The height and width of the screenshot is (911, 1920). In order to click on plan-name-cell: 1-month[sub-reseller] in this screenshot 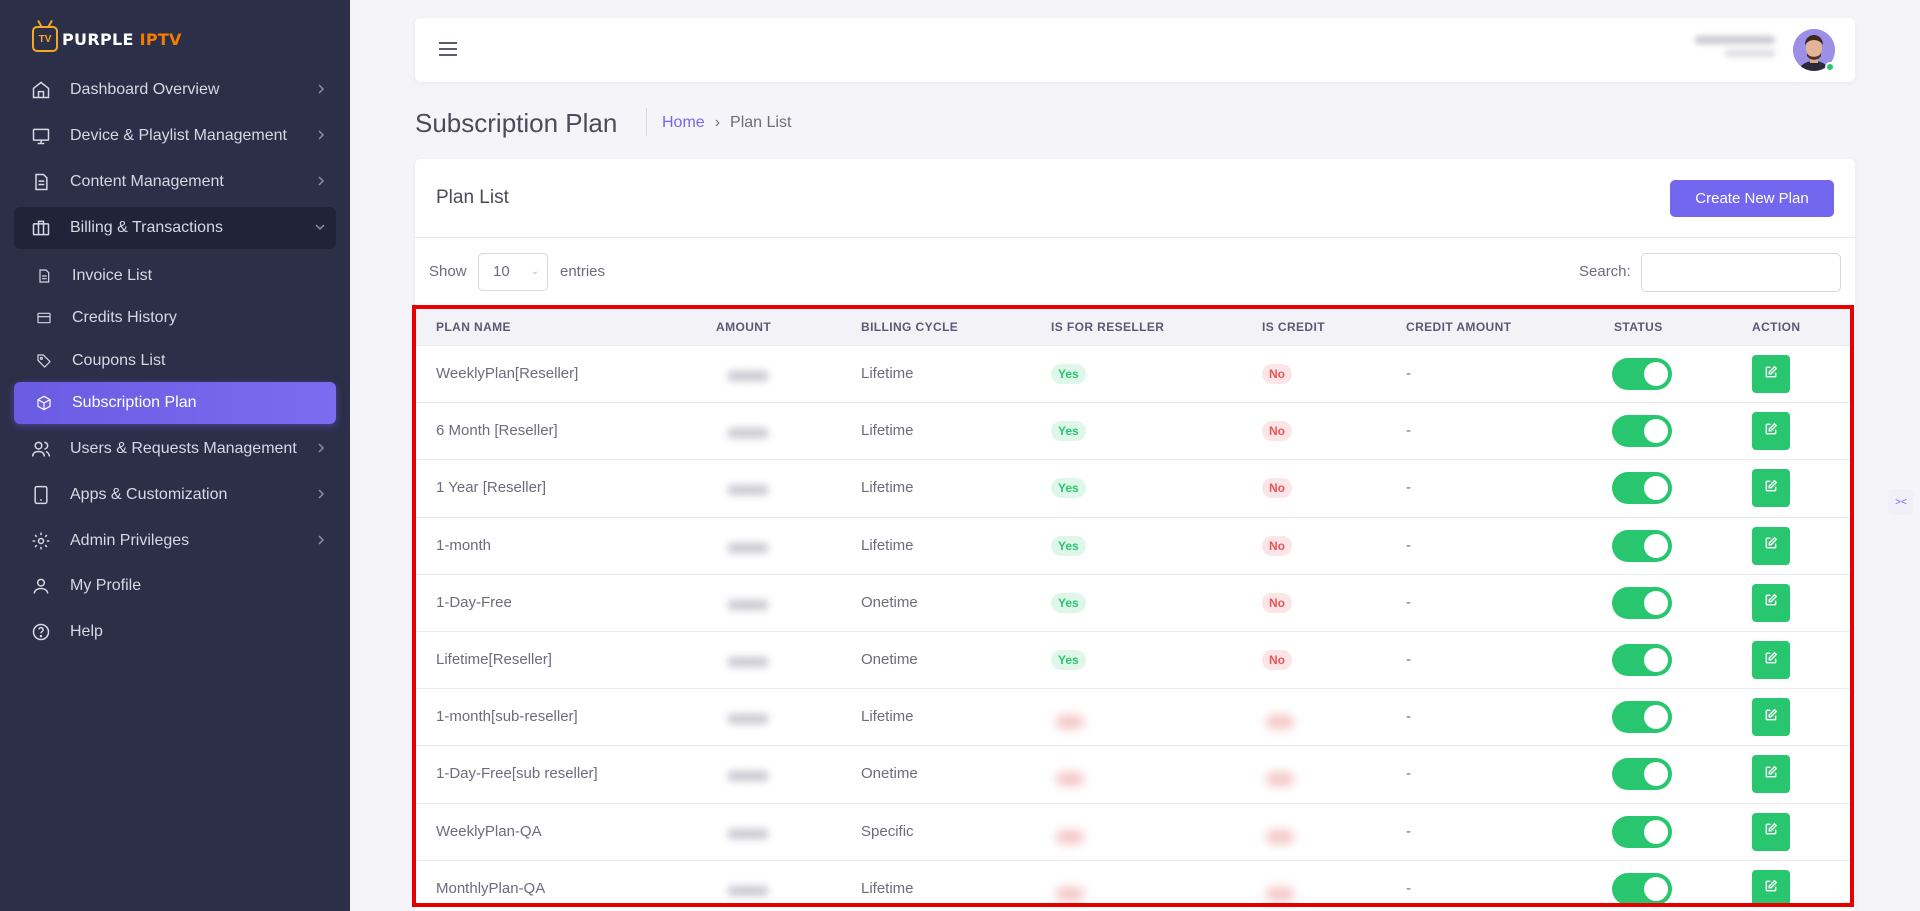, I will do `click(507, 717)`.